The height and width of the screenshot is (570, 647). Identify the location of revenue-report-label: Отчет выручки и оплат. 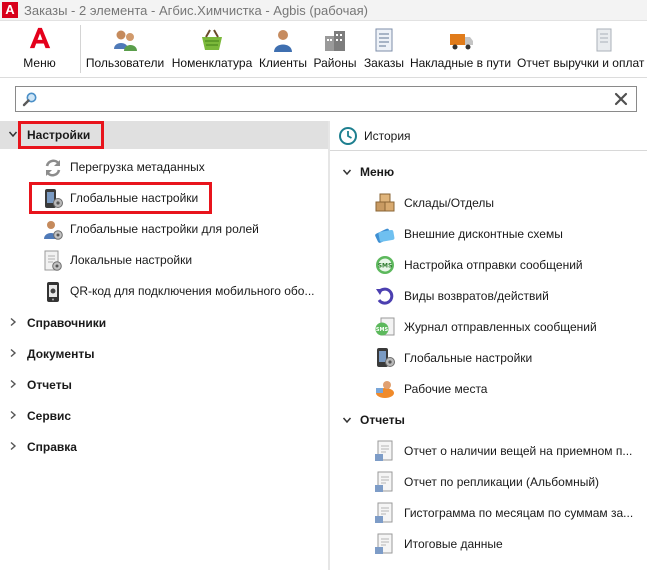
(581, 63).